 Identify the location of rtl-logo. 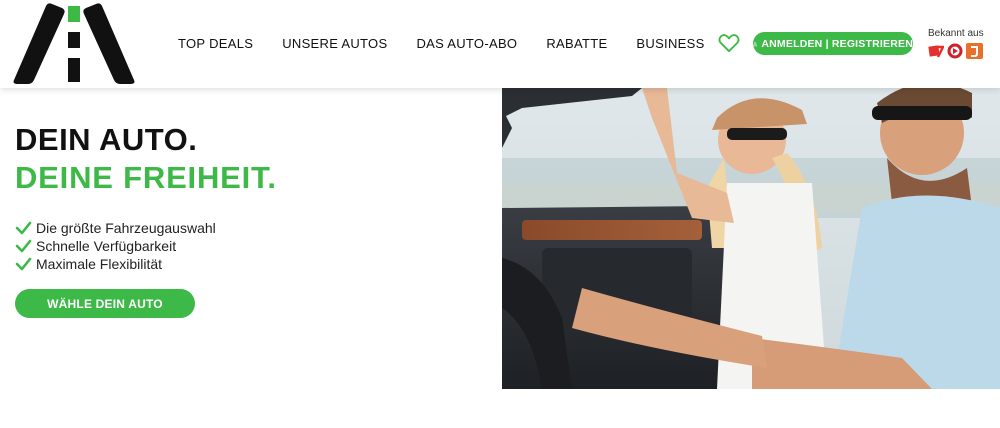
(974, 51).